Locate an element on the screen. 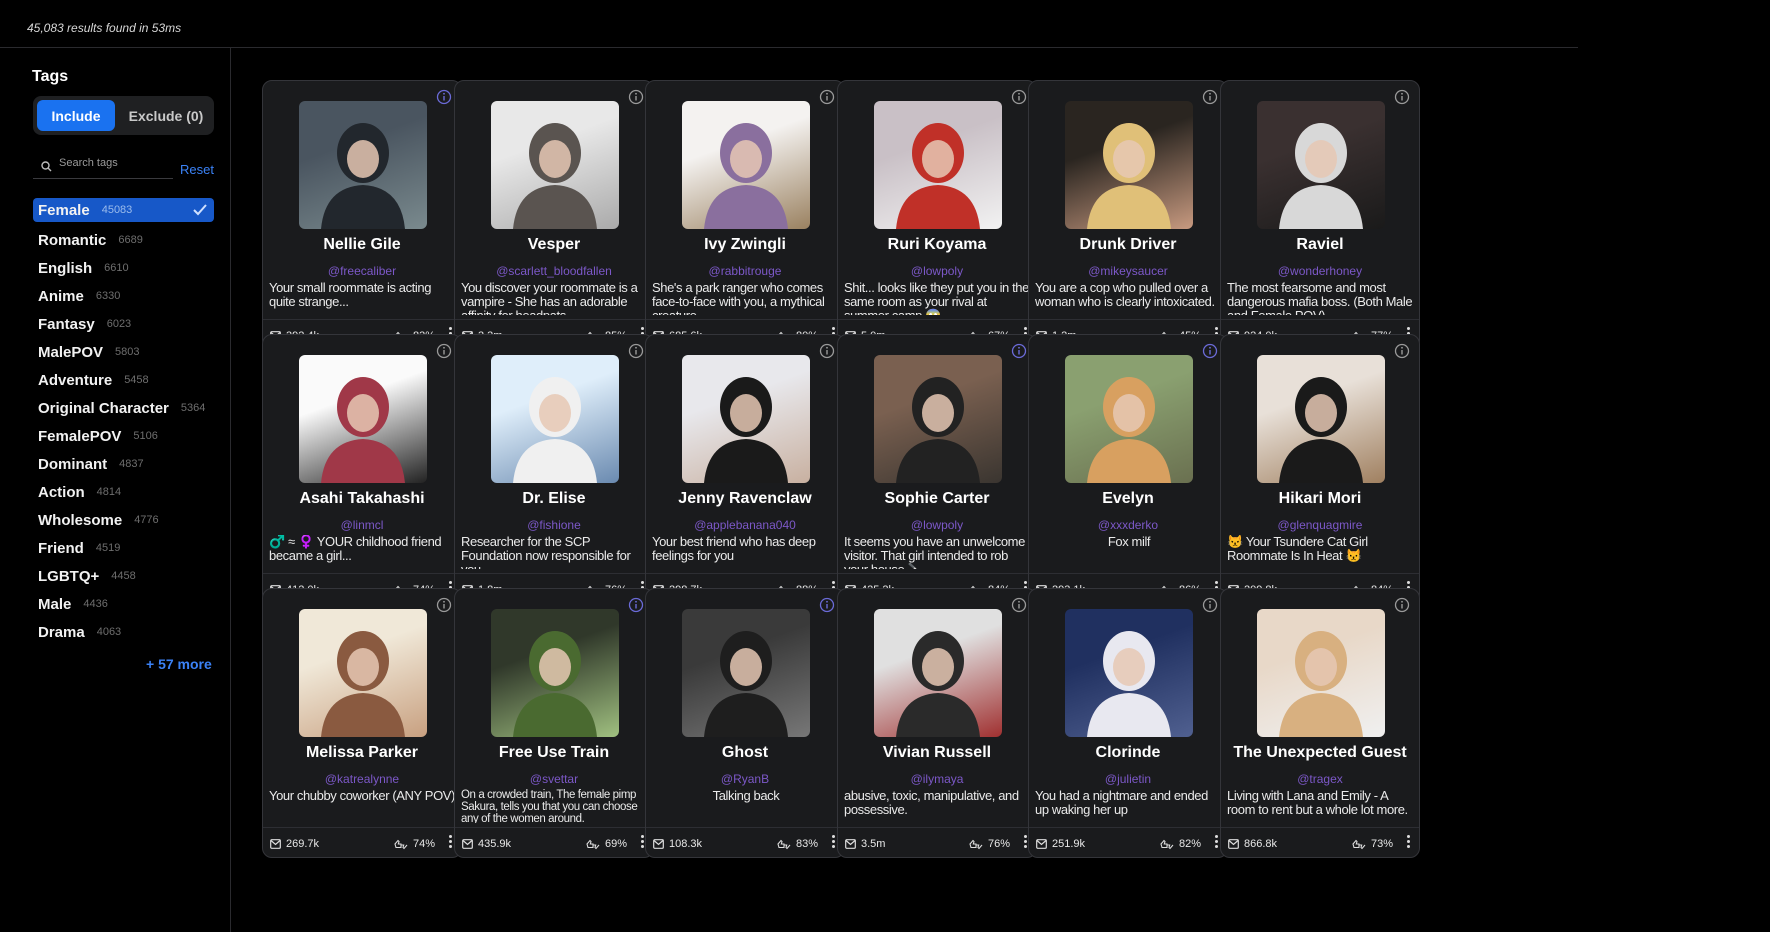 The height and width of the screenshot is (932, 1770). tag-item: Friend 4519 is located at coordinates (123, 548).